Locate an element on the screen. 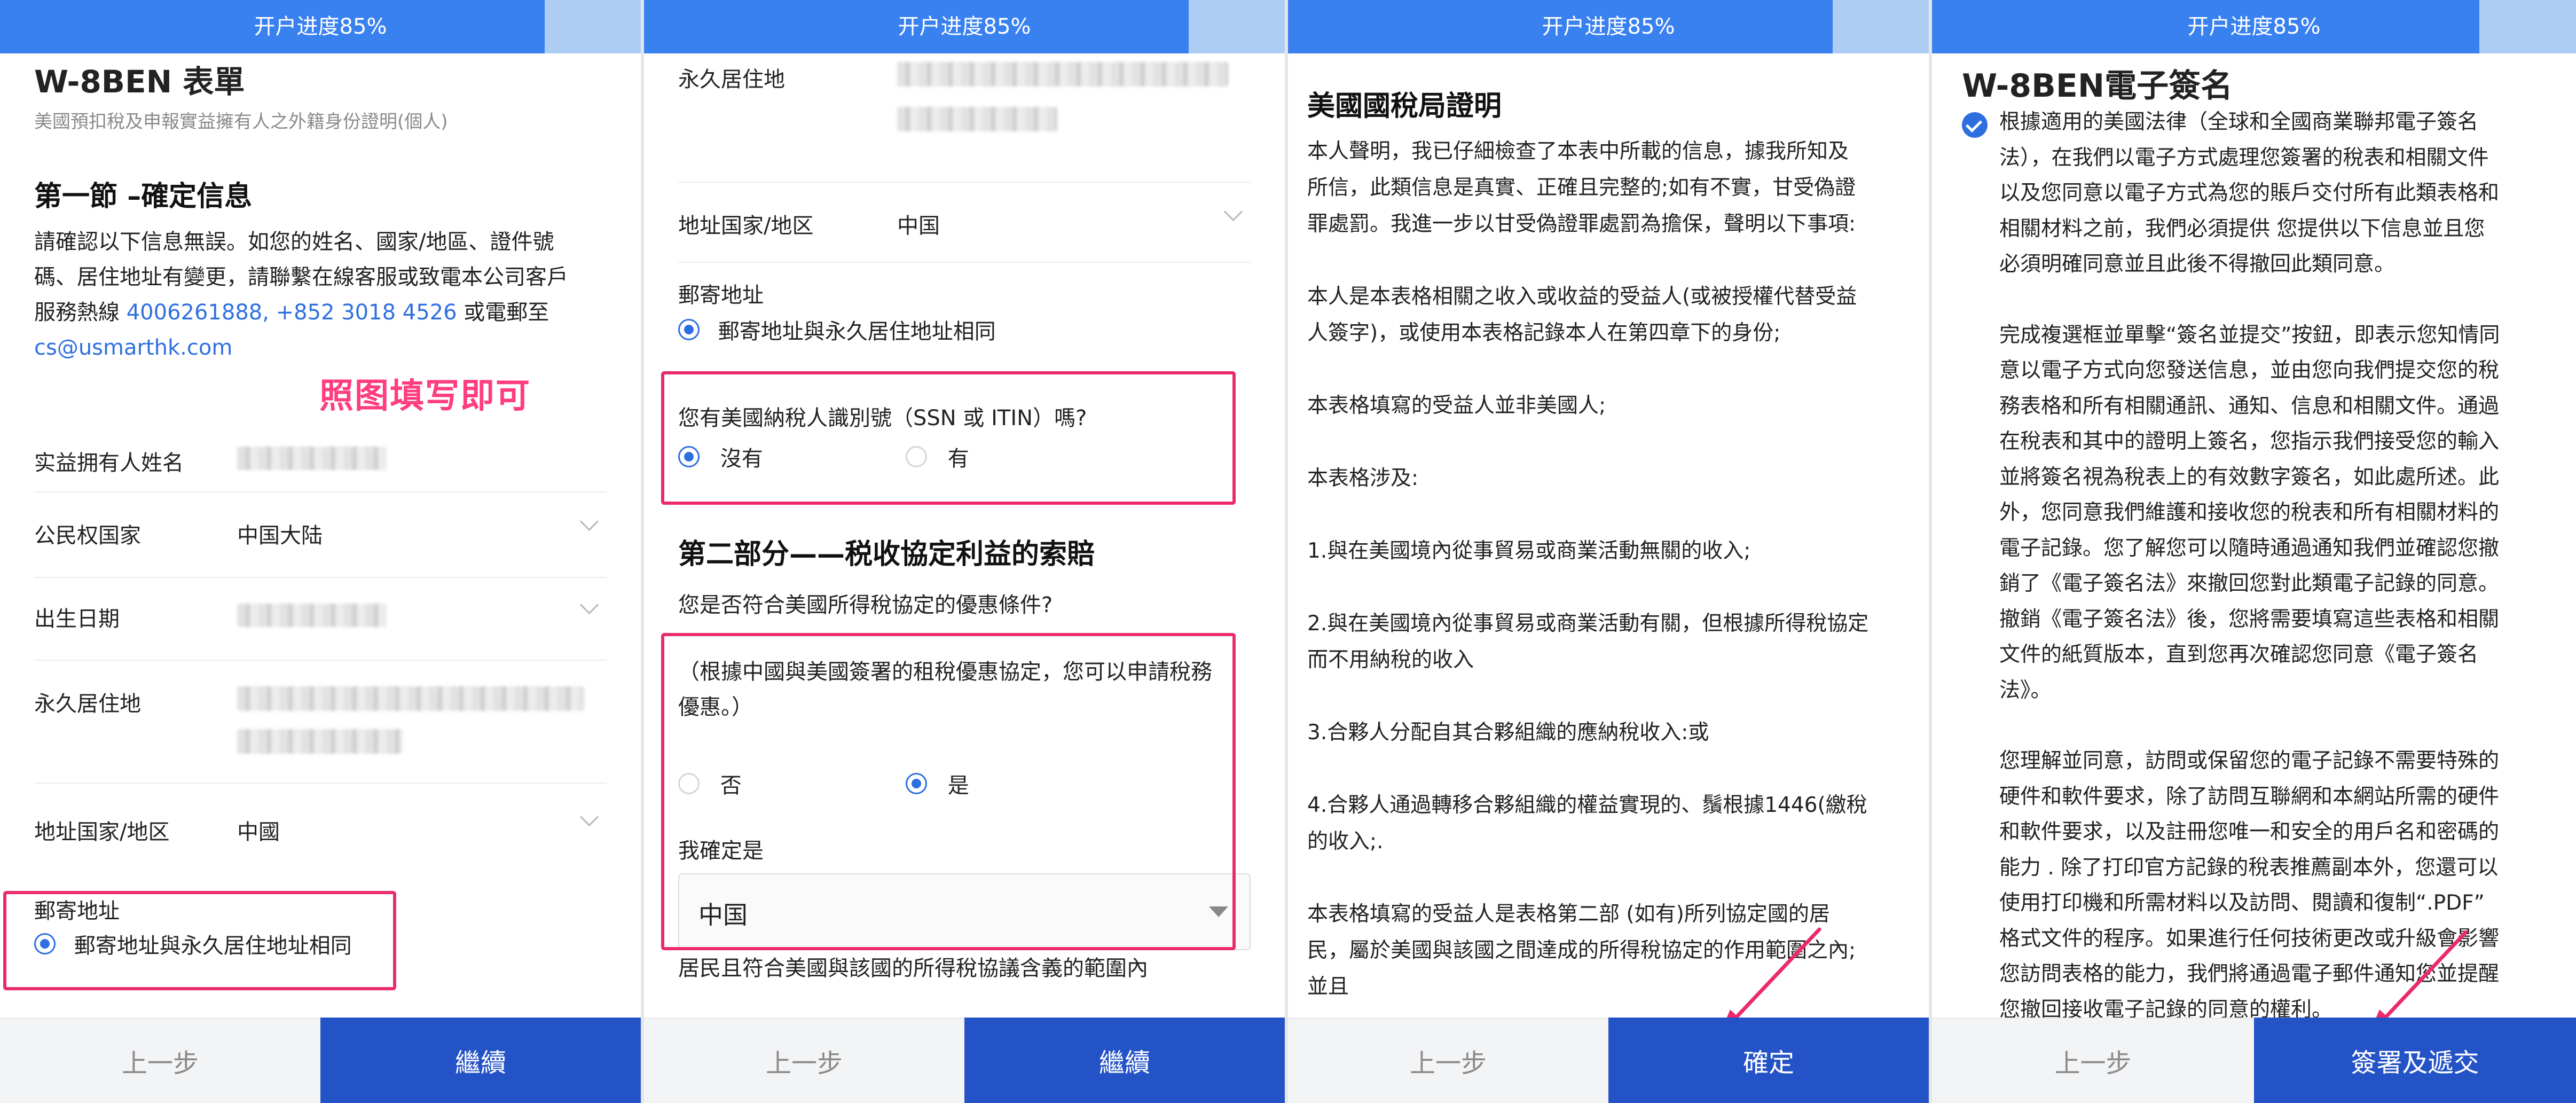 This screenshot has height=1103, width=2576. intro-line: 碼、居住地址有變更，請聯繫在線客服或致電本公司客戶 is located at coordinates (301, 277).